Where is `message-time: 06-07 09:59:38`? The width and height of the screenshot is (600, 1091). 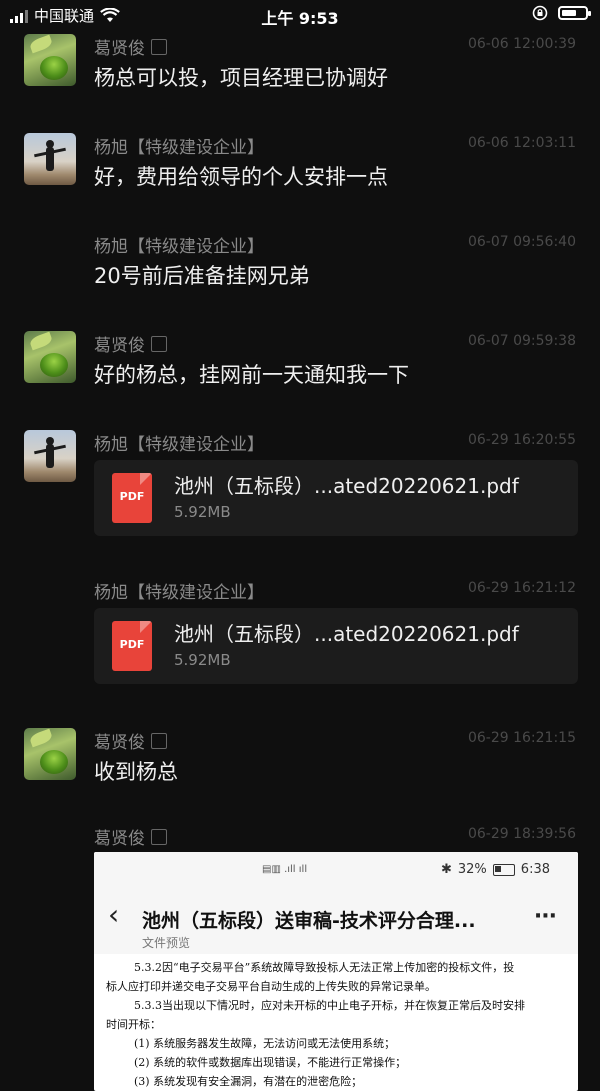 message-time: 06-07 09:59:38 is located at coordinates (521, 341).